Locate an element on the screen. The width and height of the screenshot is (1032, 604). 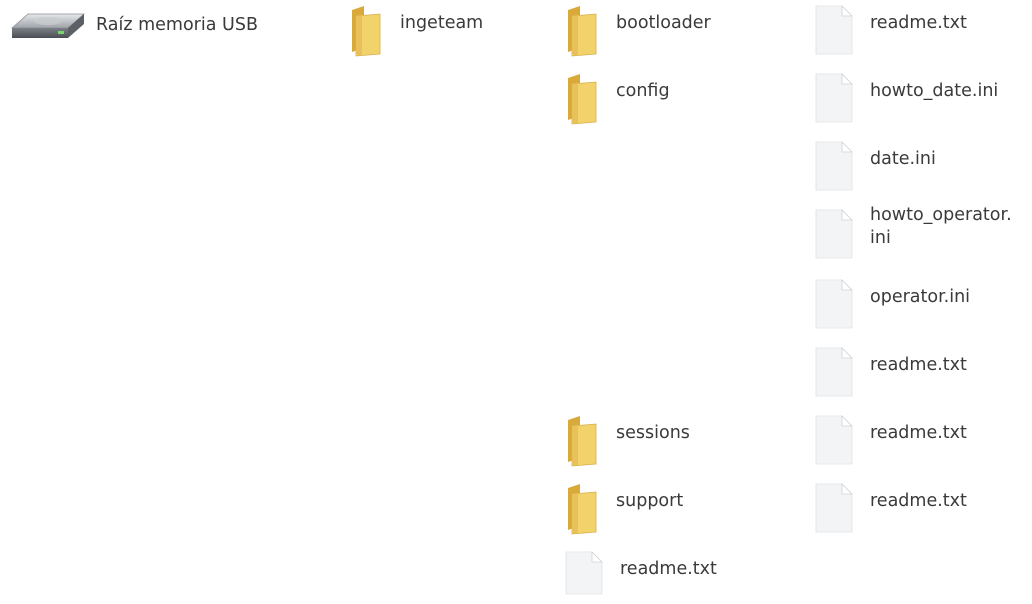
file-label: howto_date.ini is located at coordinates (934, 91).